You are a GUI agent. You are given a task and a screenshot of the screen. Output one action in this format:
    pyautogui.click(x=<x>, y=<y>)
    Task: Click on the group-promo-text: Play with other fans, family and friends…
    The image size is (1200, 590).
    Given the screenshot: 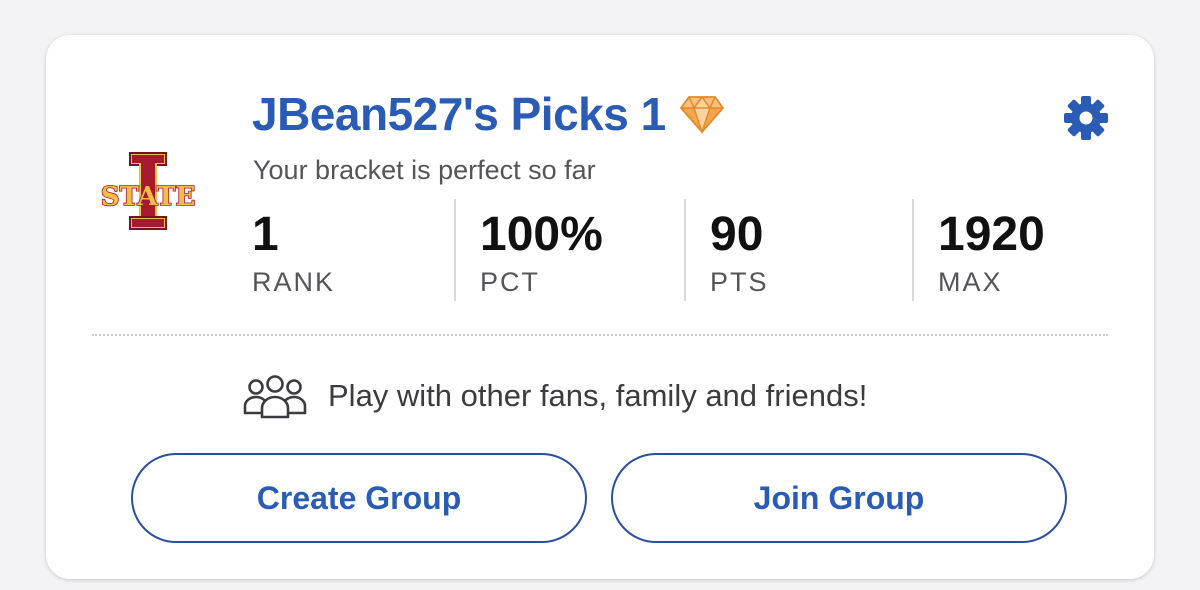 What is the action you would take?
    pyautogui.click(x=598, y=395)
    